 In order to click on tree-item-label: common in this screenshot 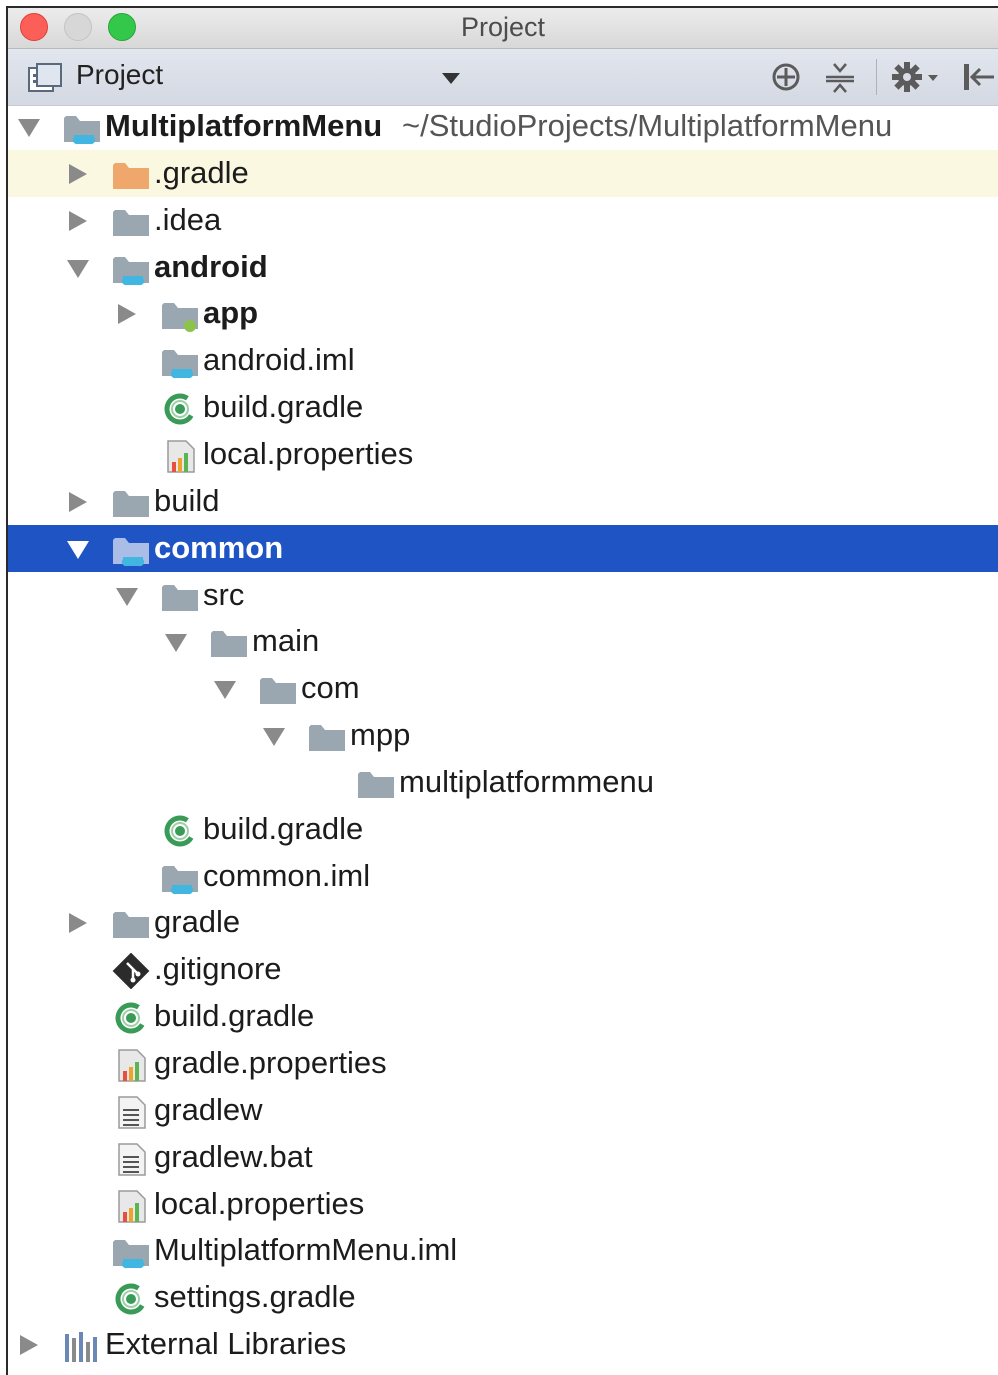, I will do `click(219, 547)`.